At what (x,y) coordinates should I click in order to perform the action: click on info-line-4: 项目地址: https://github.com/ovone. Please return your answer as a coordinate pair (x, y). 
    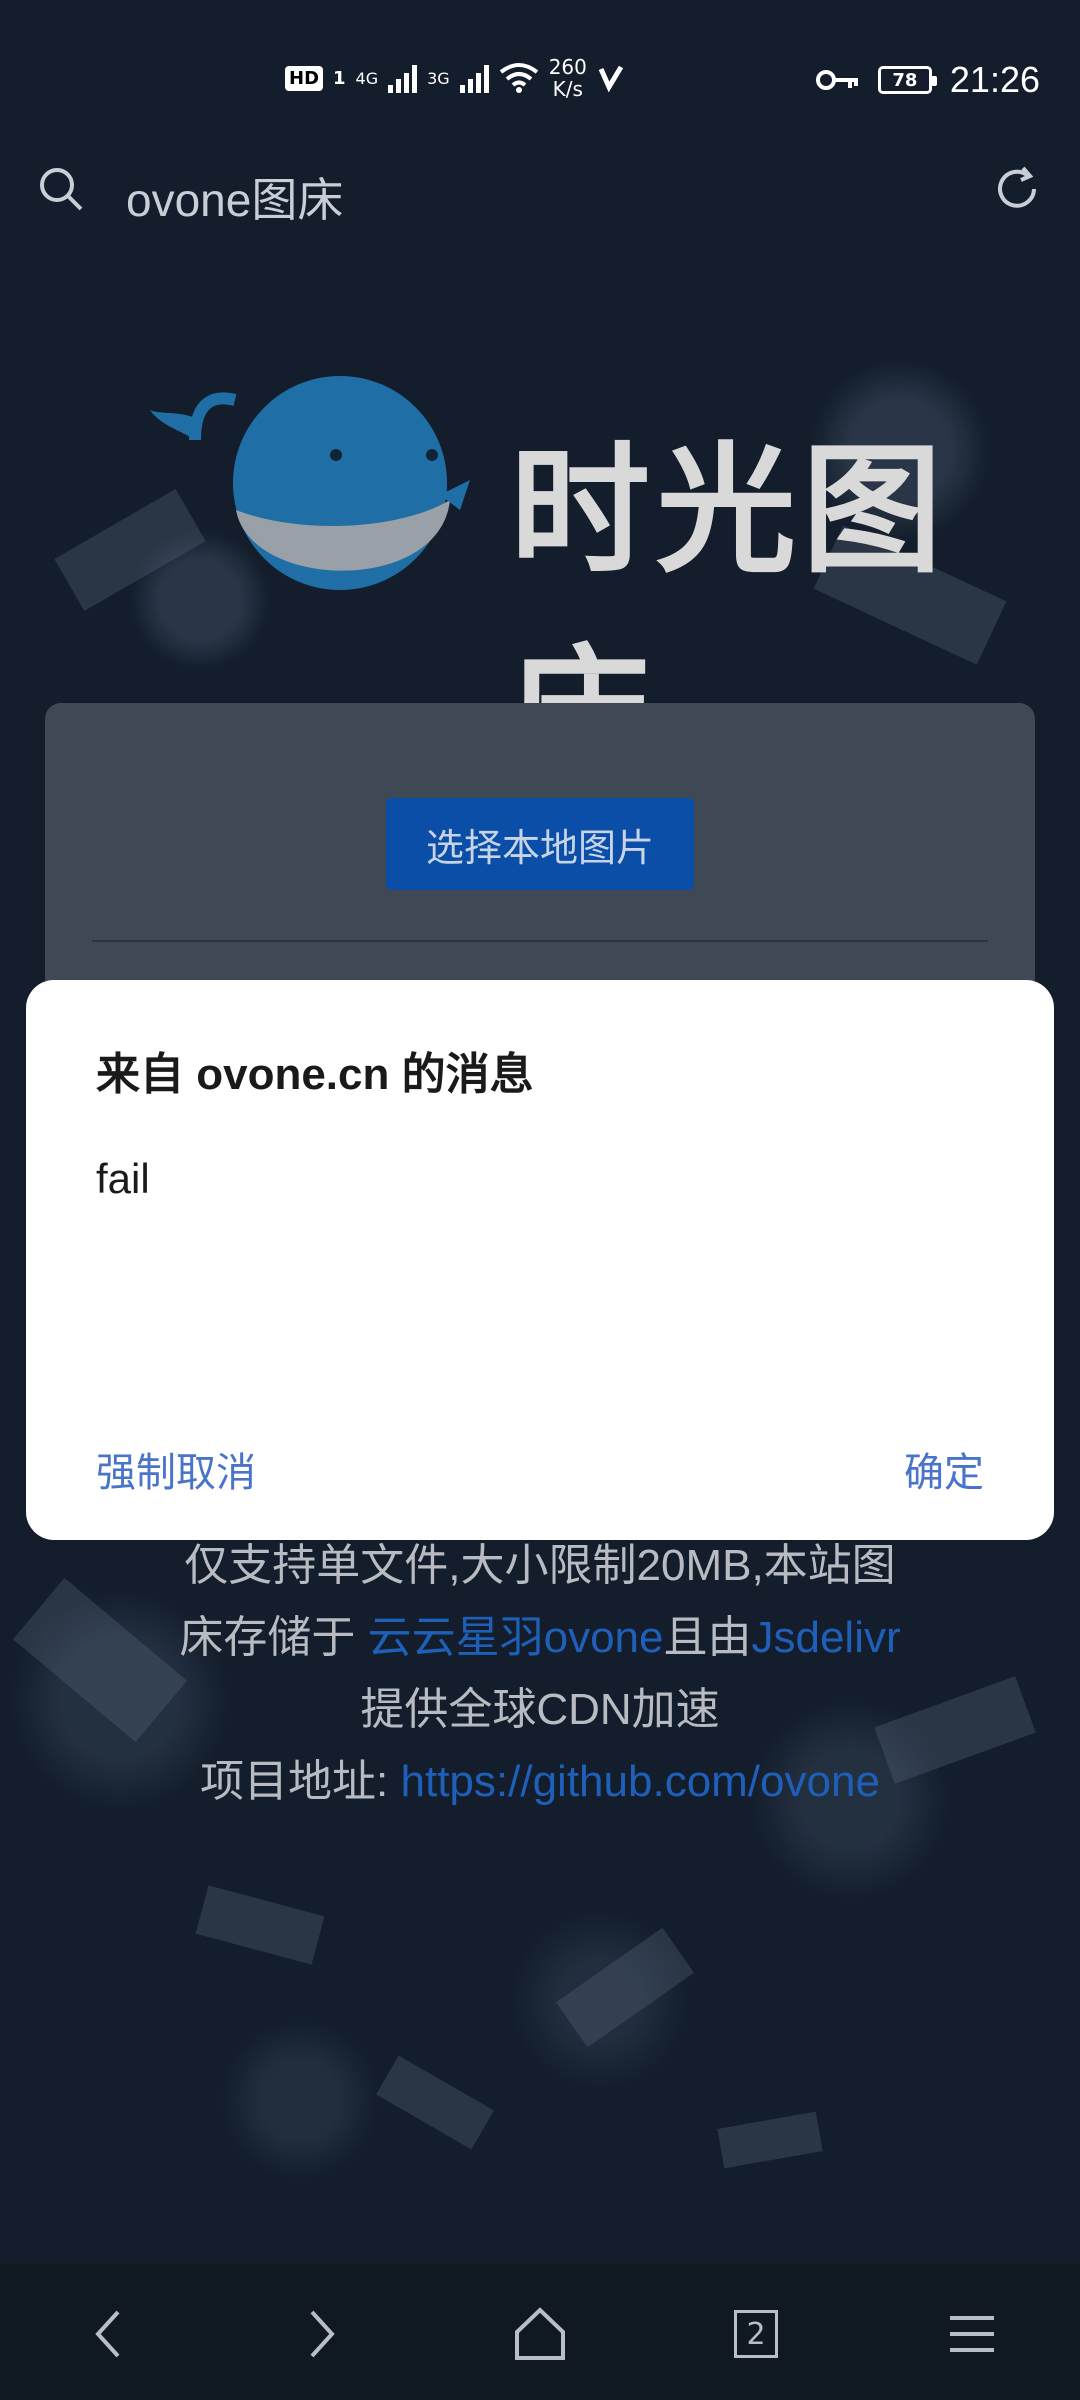
    Looking at the image, I should click on (540, 1782).